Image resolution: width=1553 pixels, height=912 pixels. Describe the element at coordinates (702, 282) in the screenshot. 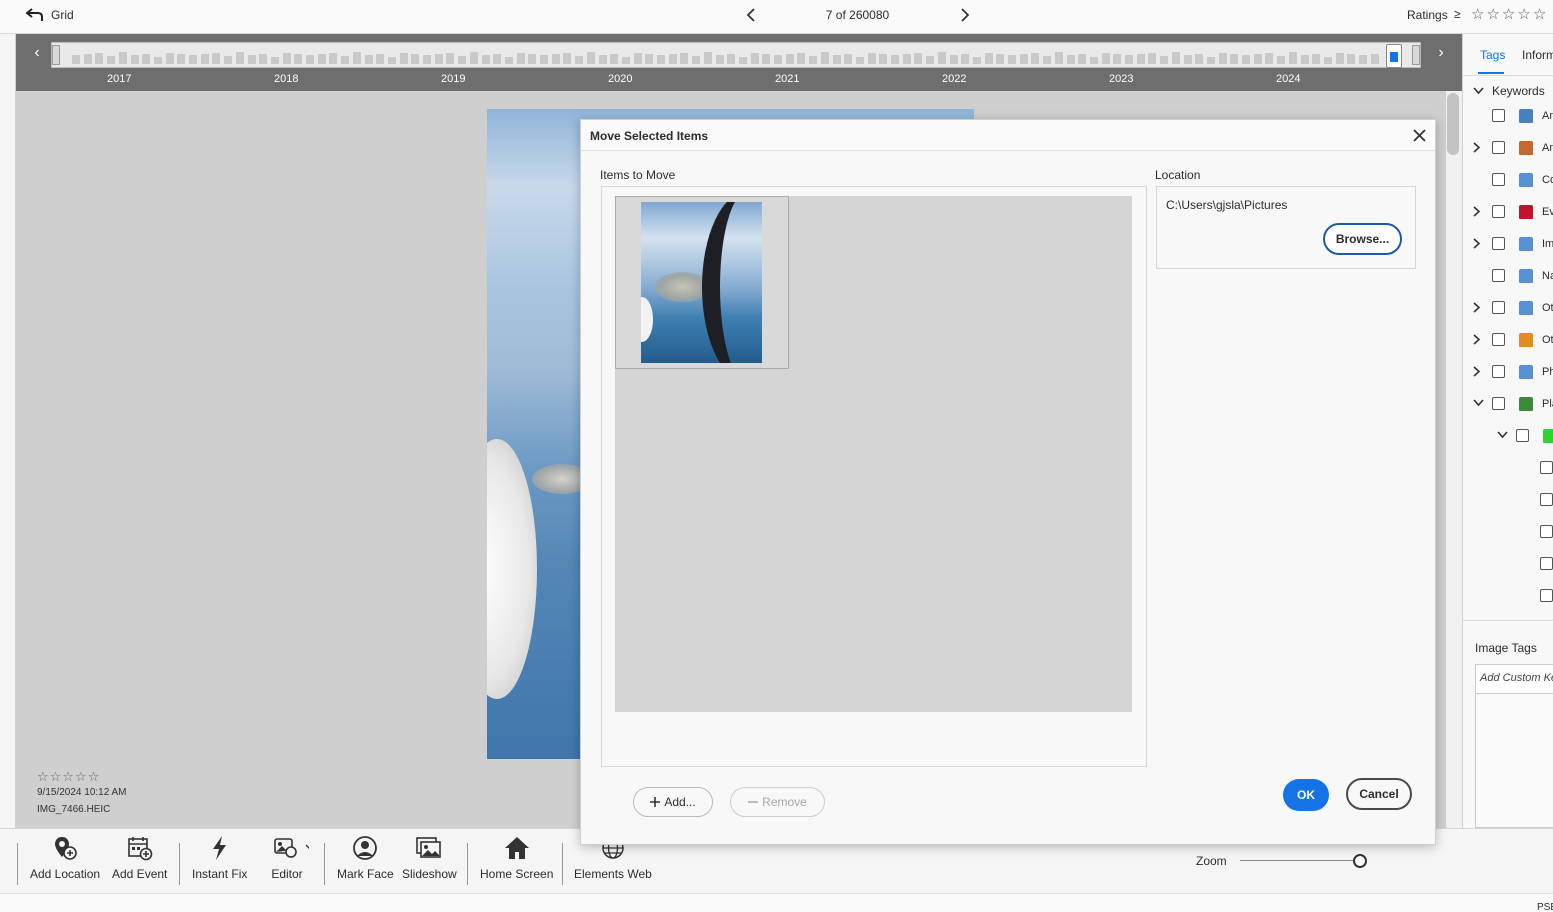

I see `item-thumbnail` at that location.